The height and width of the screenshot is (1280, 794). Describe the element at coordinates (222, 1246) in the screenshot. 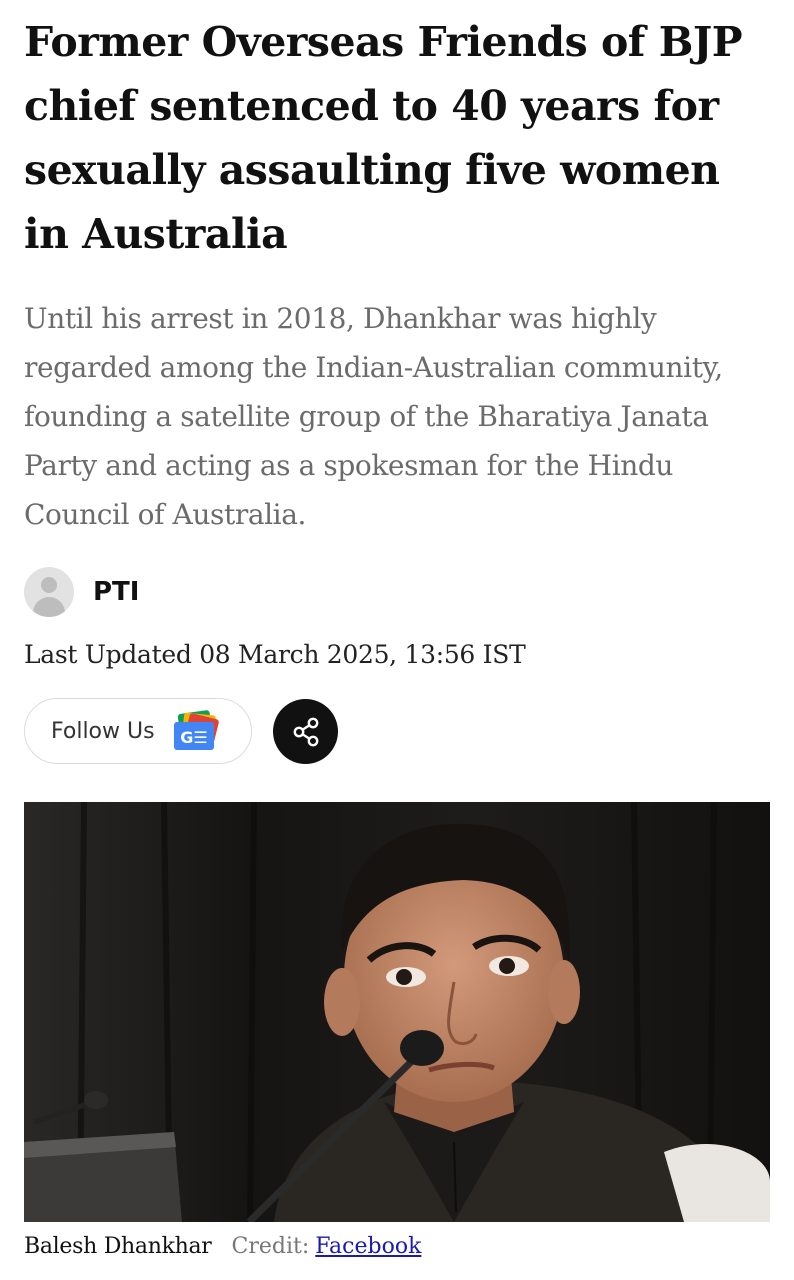

I see `photo-caption: Balesh Dhankhar Credit: Facebook` at that location.